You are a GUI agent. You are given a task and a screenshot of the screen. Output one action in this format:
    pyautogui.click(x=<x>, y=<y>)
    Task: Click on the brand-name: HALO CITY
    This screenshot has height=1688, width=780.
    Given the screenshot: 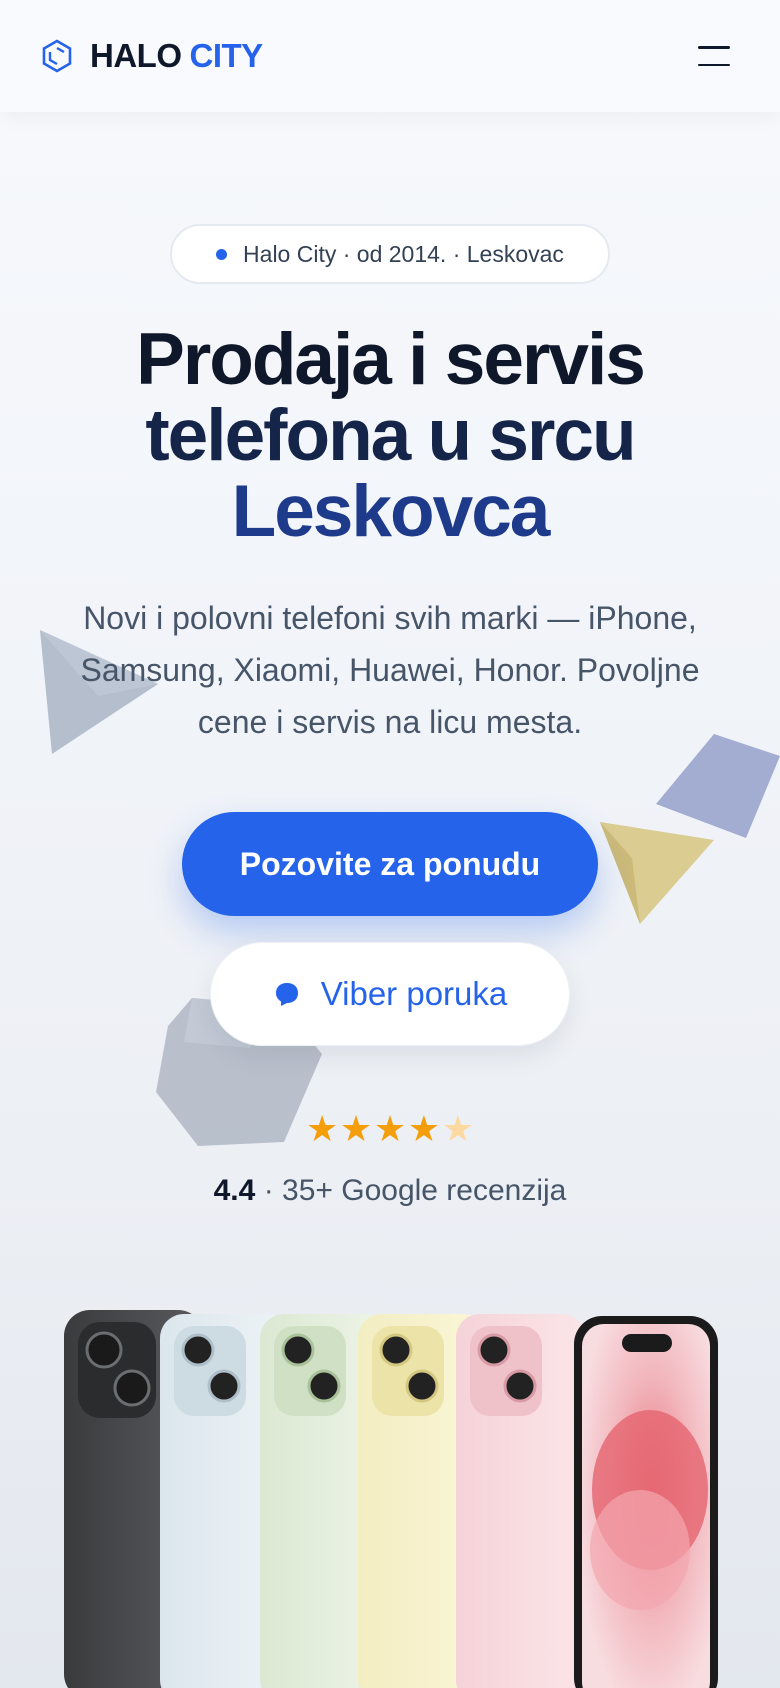 What is the action you would take?
    pyautogui.click(x=176, y=56)
    